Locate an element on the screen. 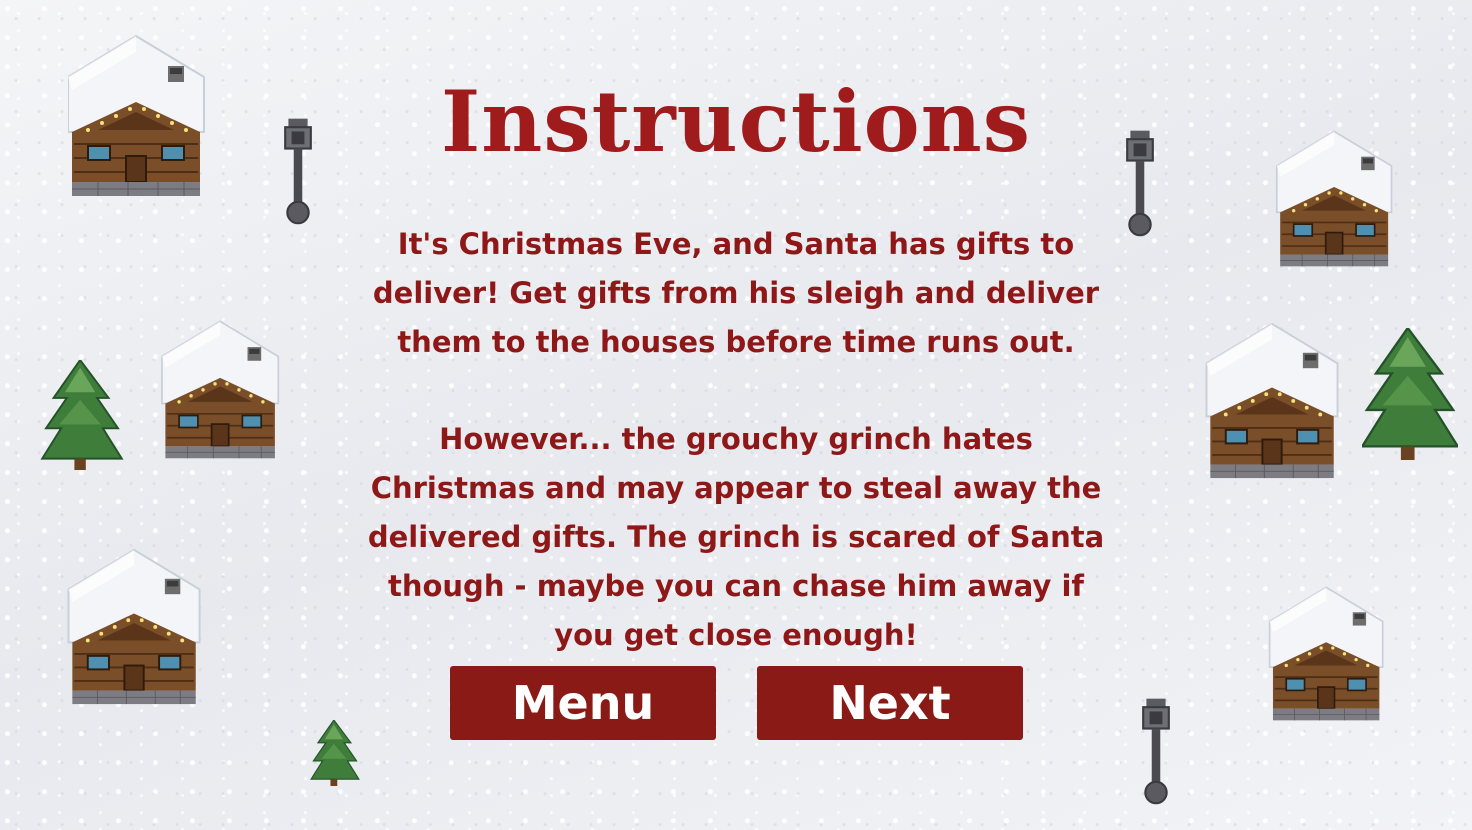  next-button: Next is located at coordinates (890, 703).